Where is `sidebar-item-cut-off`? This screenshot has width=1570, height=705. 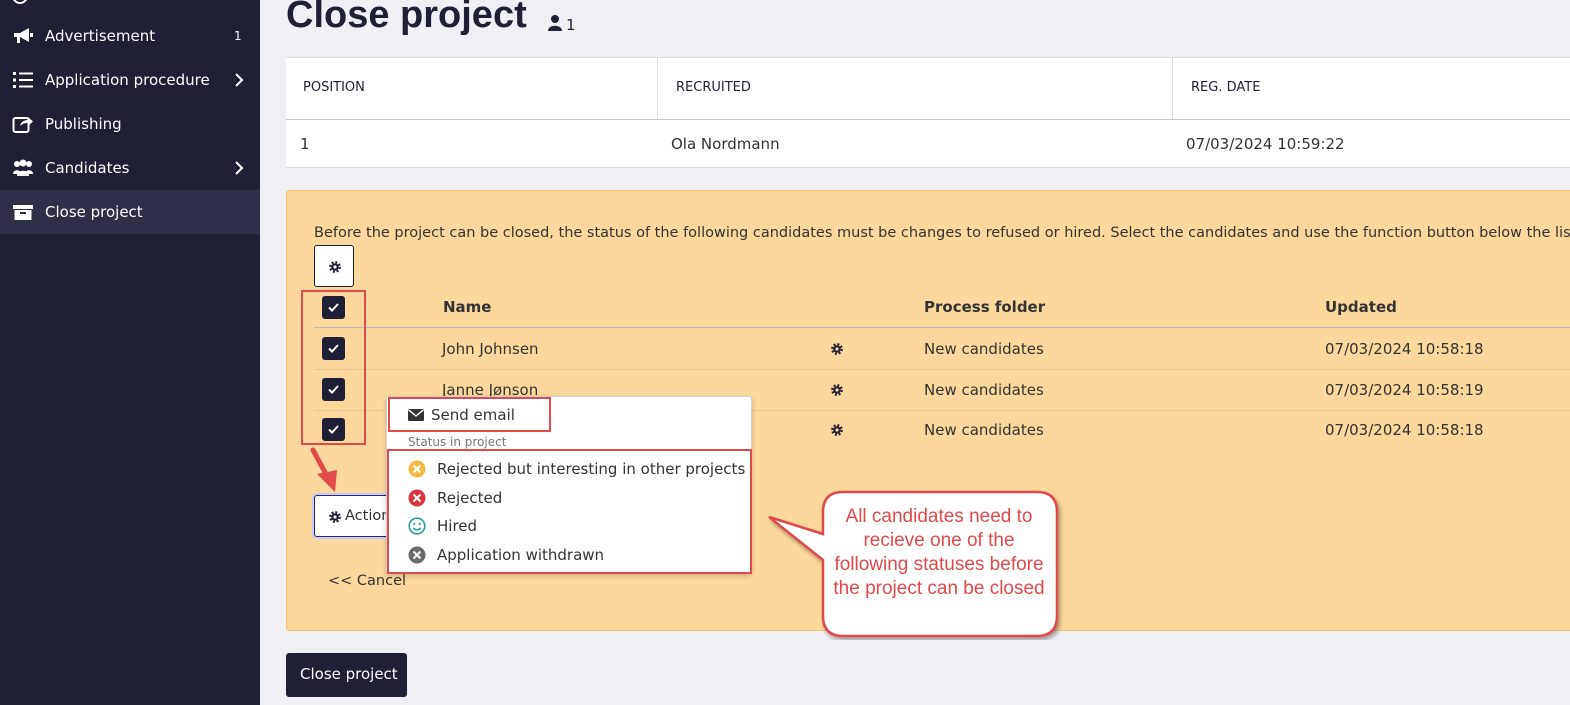
sidebar-item-cut-off is located at coordinates (20, 2).